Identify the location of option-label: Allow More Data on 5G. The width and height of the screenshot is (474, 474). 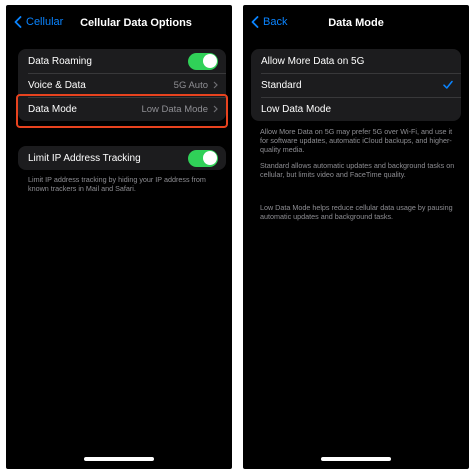
(313, 61).